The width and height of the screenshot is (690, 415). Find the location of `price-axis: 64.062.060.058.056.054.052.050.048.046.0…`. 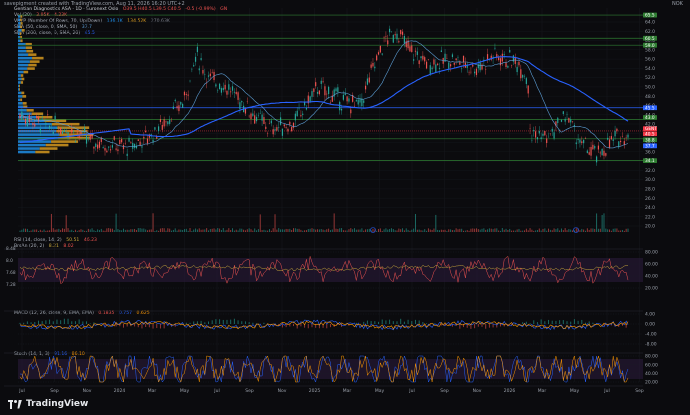

price-axis: 64.062.060.058.056.054.052.050.048.046.0… is located at coordinates (650, 121).